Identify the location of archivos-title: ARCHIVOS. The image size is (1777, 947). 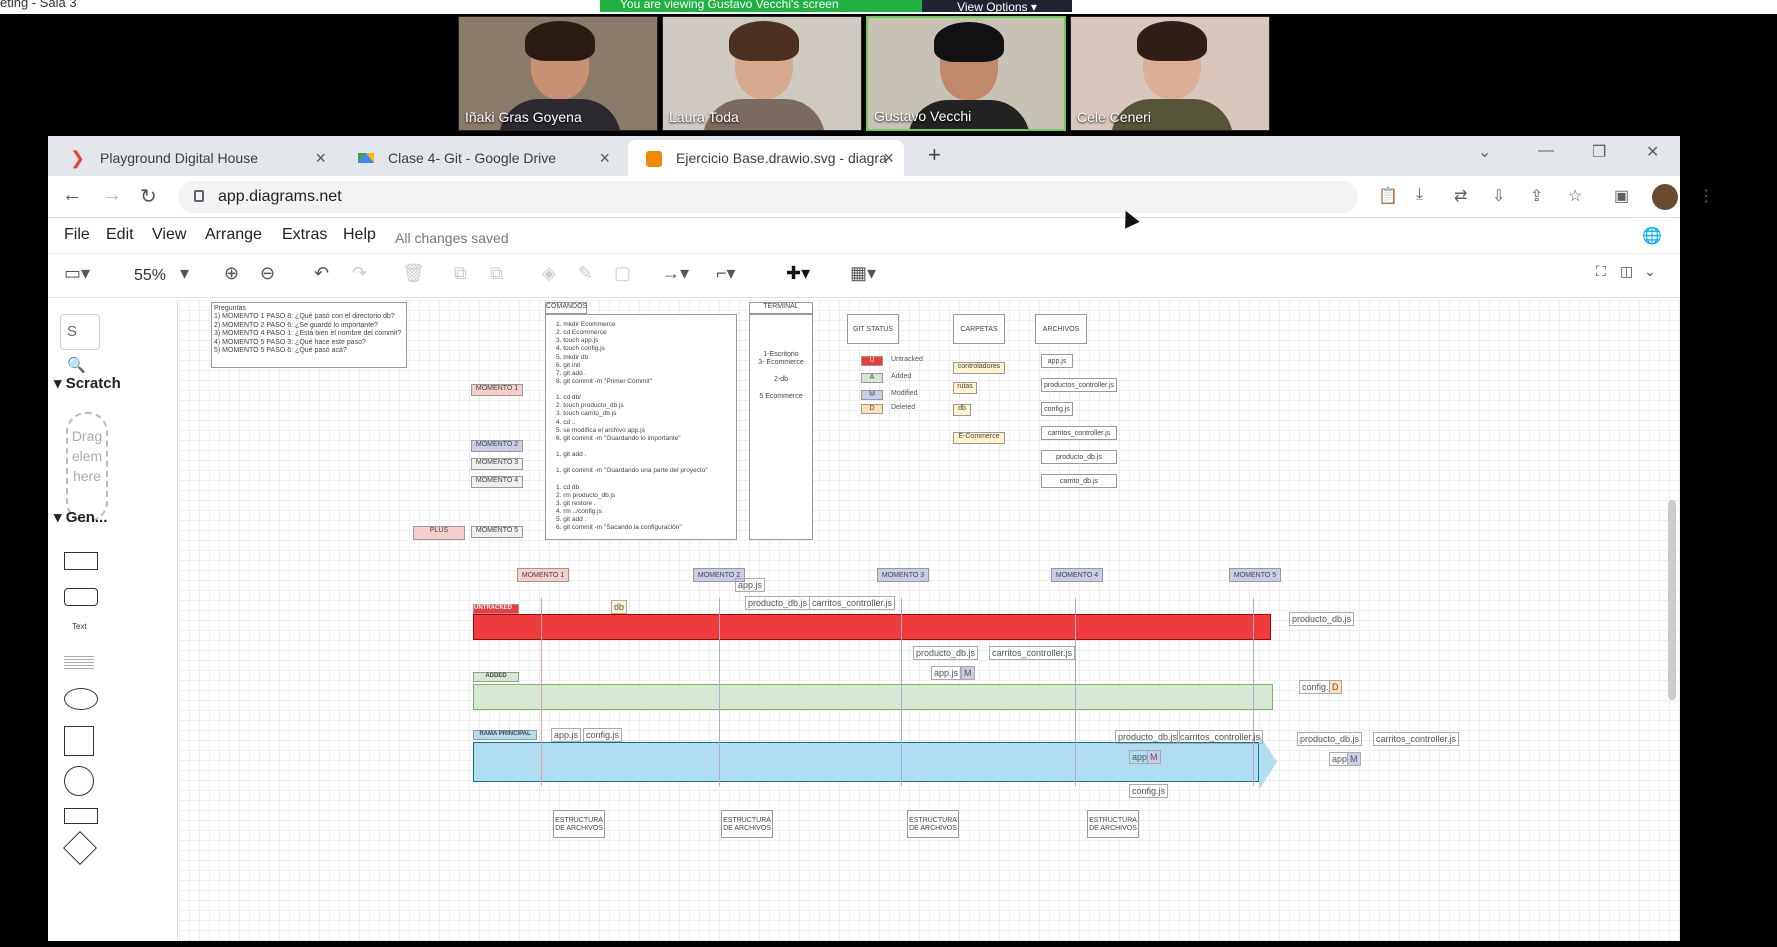
(1061, 329).